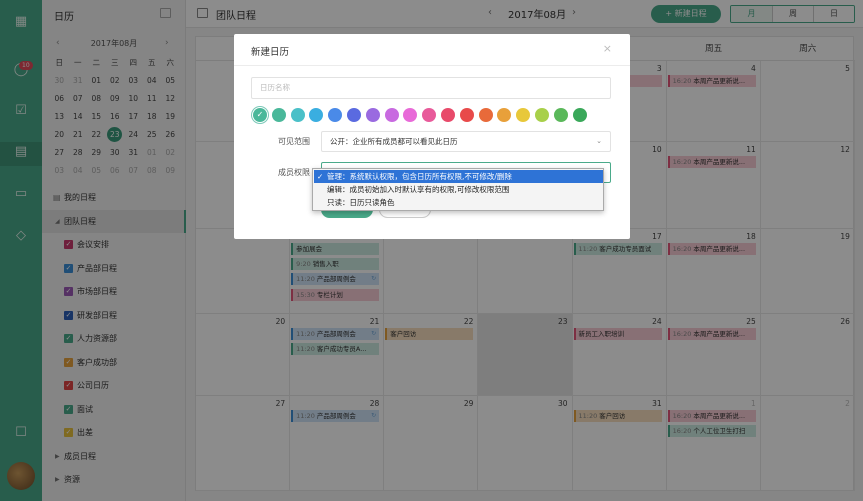 Image resolution: width=863 pixels, height=501 pixels. What do you see at coordinates (458, 176) in the screenshot?
I see `option-manage: ✓ 管理：系统默认权限，包含日历所有权限,不可修改/删除` at bounding box center [458, 176].